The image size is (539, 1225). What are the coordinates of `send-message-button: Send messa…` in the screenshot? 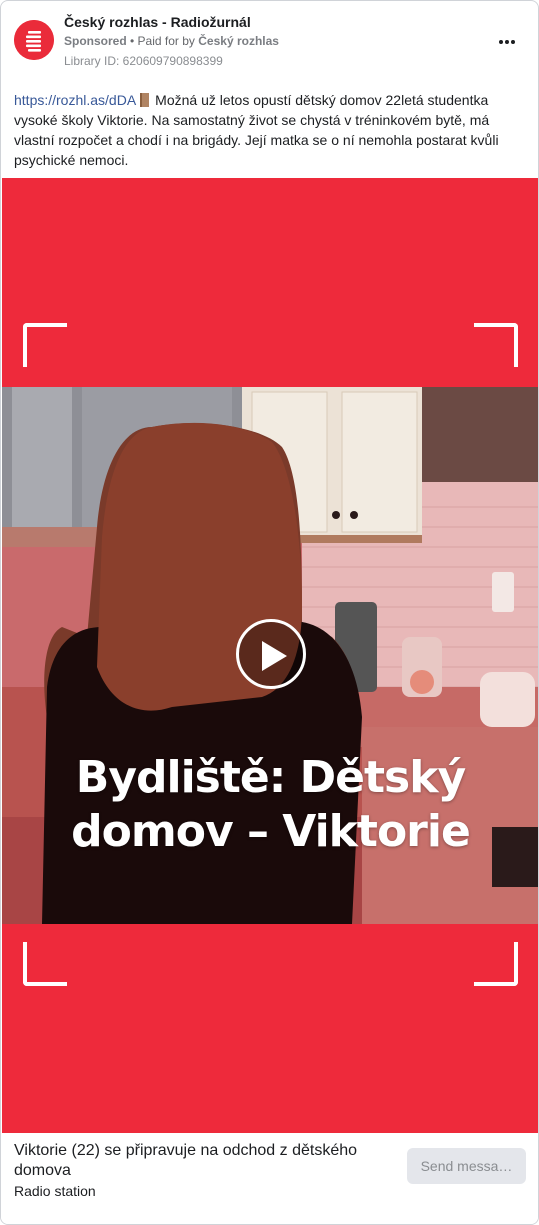 It's located at (466, 1166).